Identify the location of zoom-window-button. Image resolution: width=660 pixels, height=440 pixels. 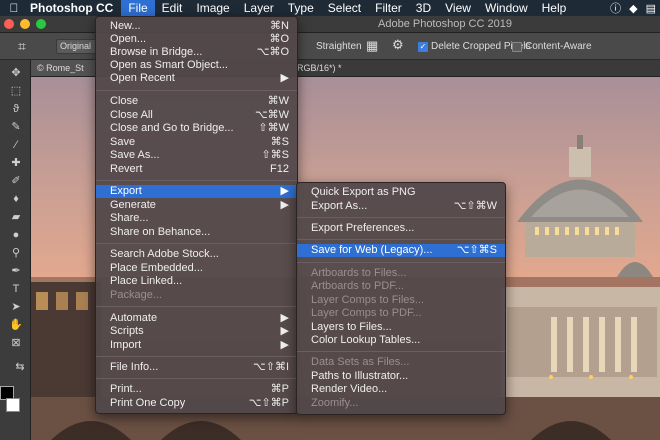
(41, 24).